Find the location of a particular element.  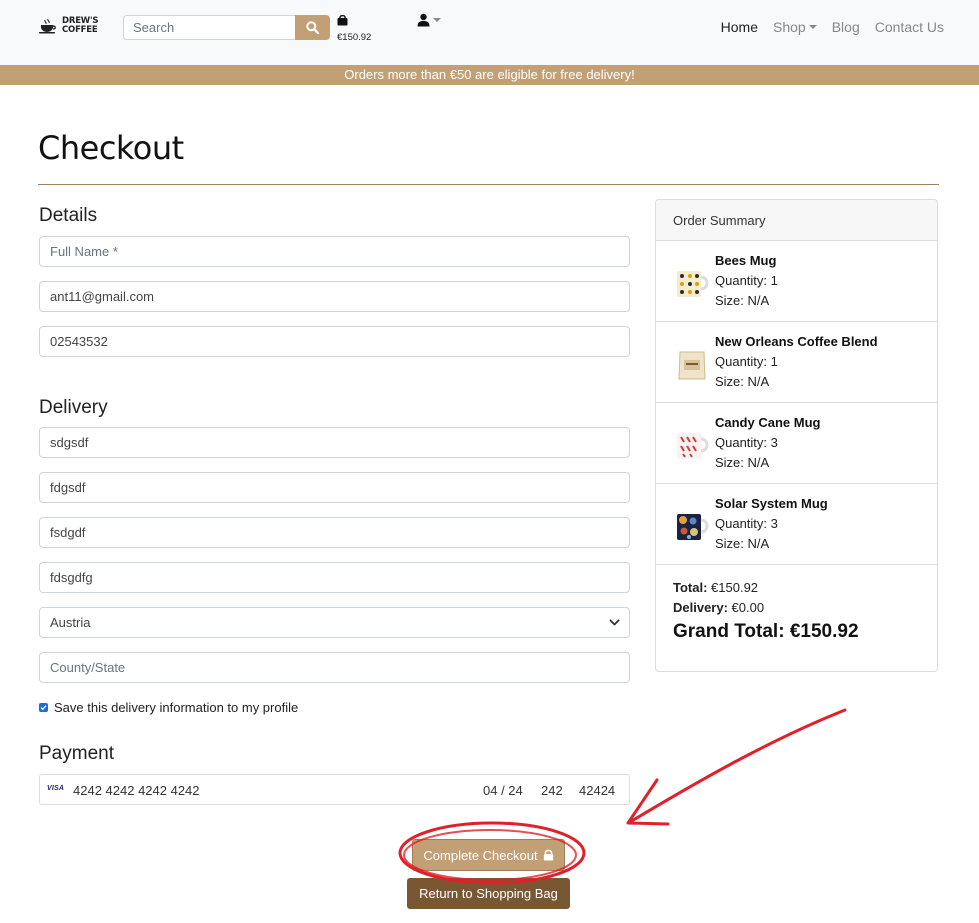

total-label: Total: is located at coordinates (690, 587).